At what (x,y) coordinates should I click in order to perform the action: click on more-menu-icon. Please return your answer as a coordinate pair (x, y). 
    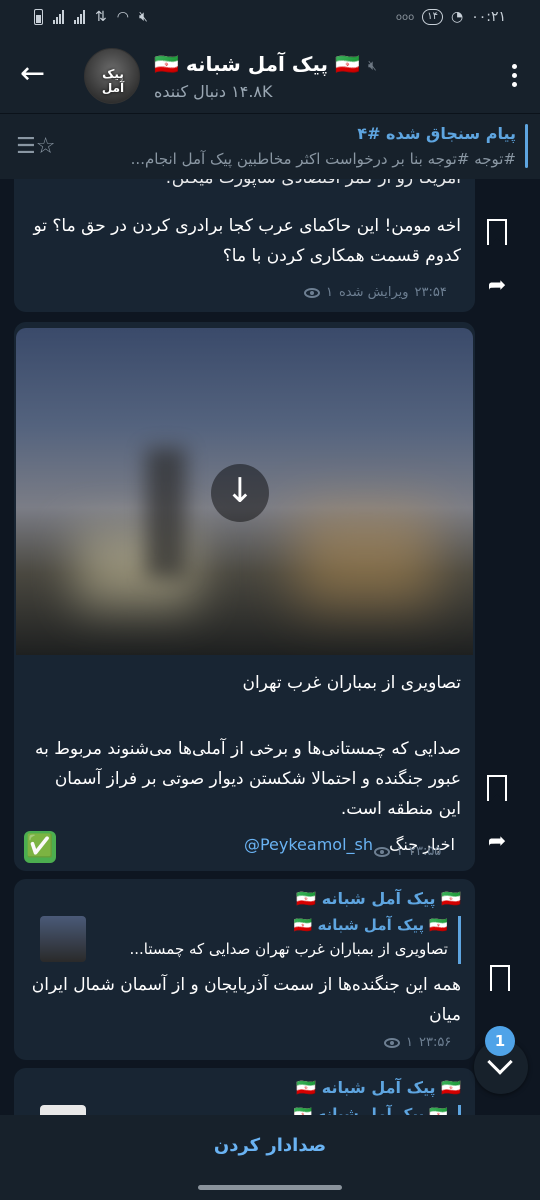
    Looking at the image, I should click on (515, 77).